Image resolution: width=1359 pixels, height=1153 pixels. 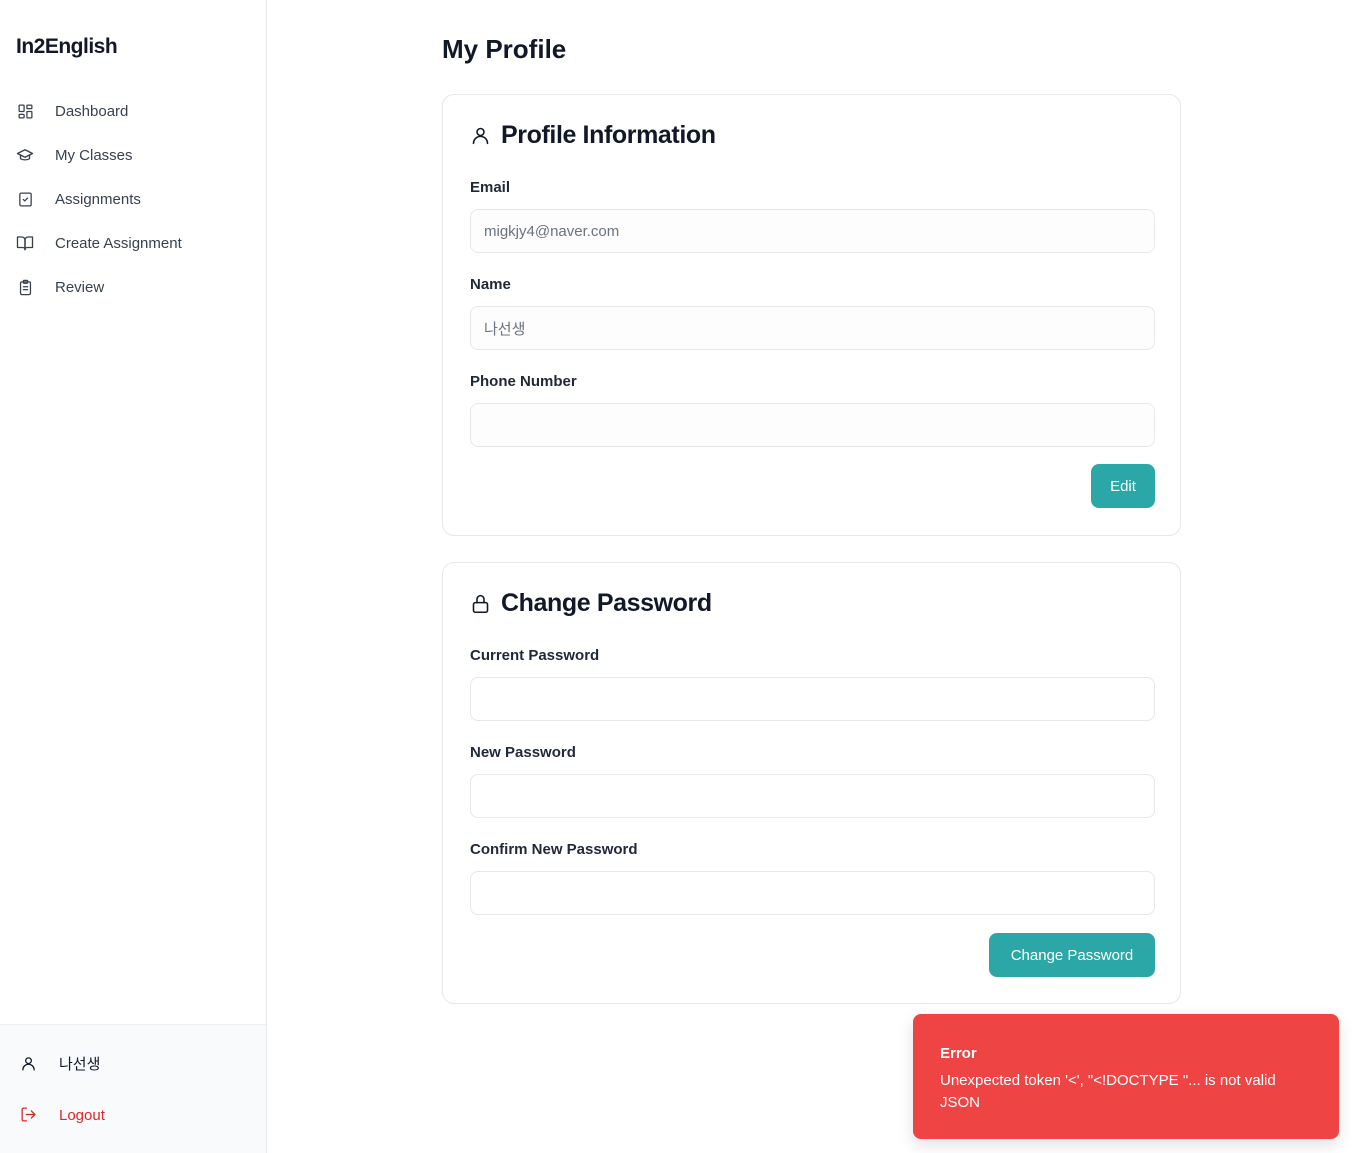 What do you see at coordinates (490, 284) in the screenshot?
I see `name-label: Name` at bounding box center [490, 284].